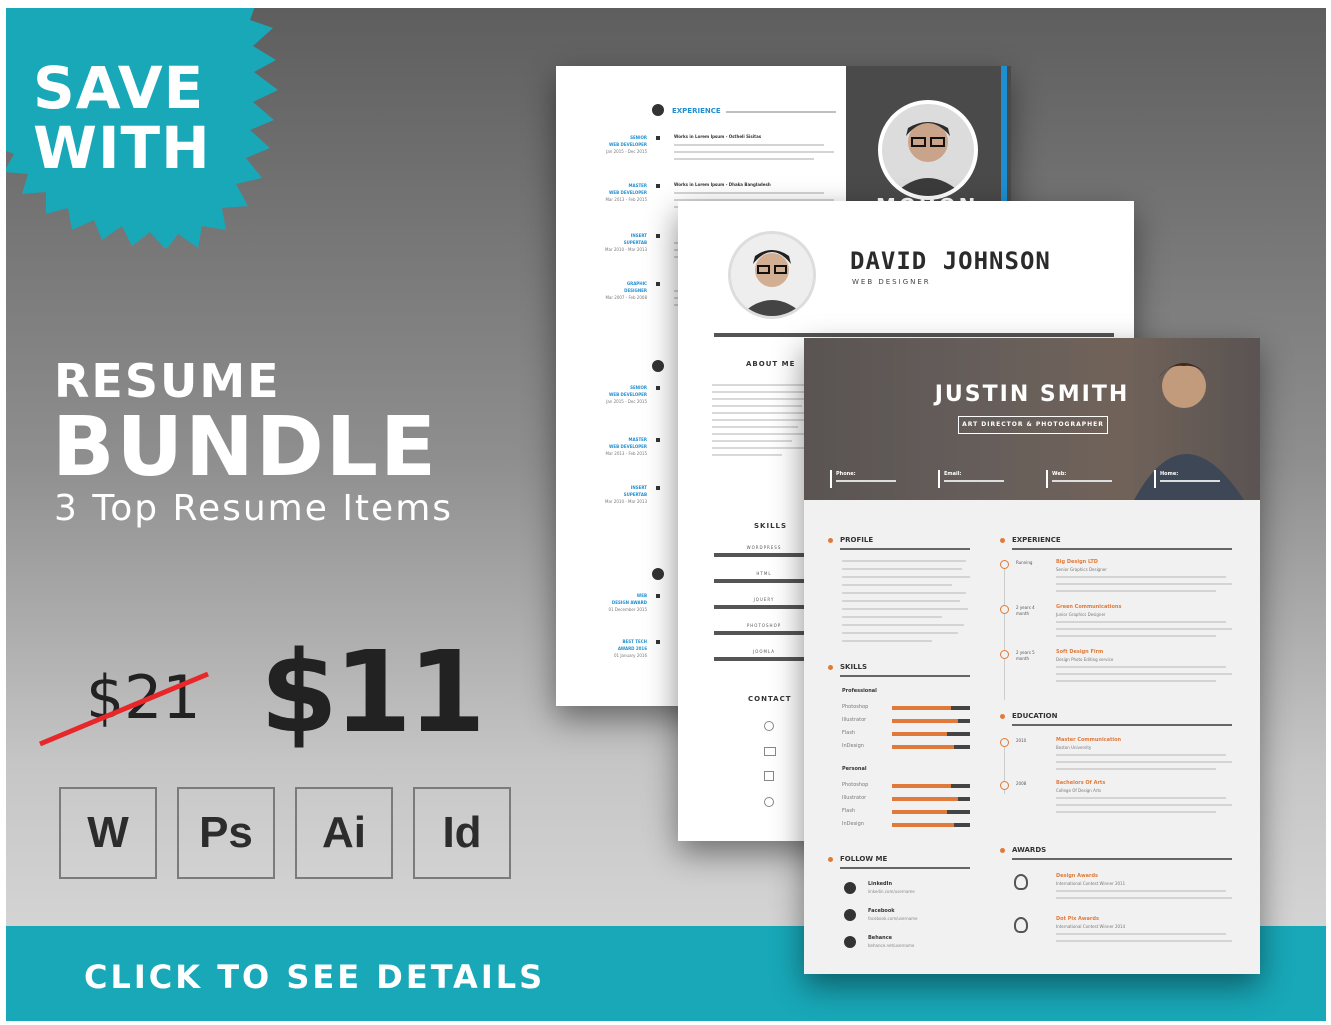  Describe the element at coordinates (1021, 783) in the screenshot. I see `edu-year: 2008` at that location.